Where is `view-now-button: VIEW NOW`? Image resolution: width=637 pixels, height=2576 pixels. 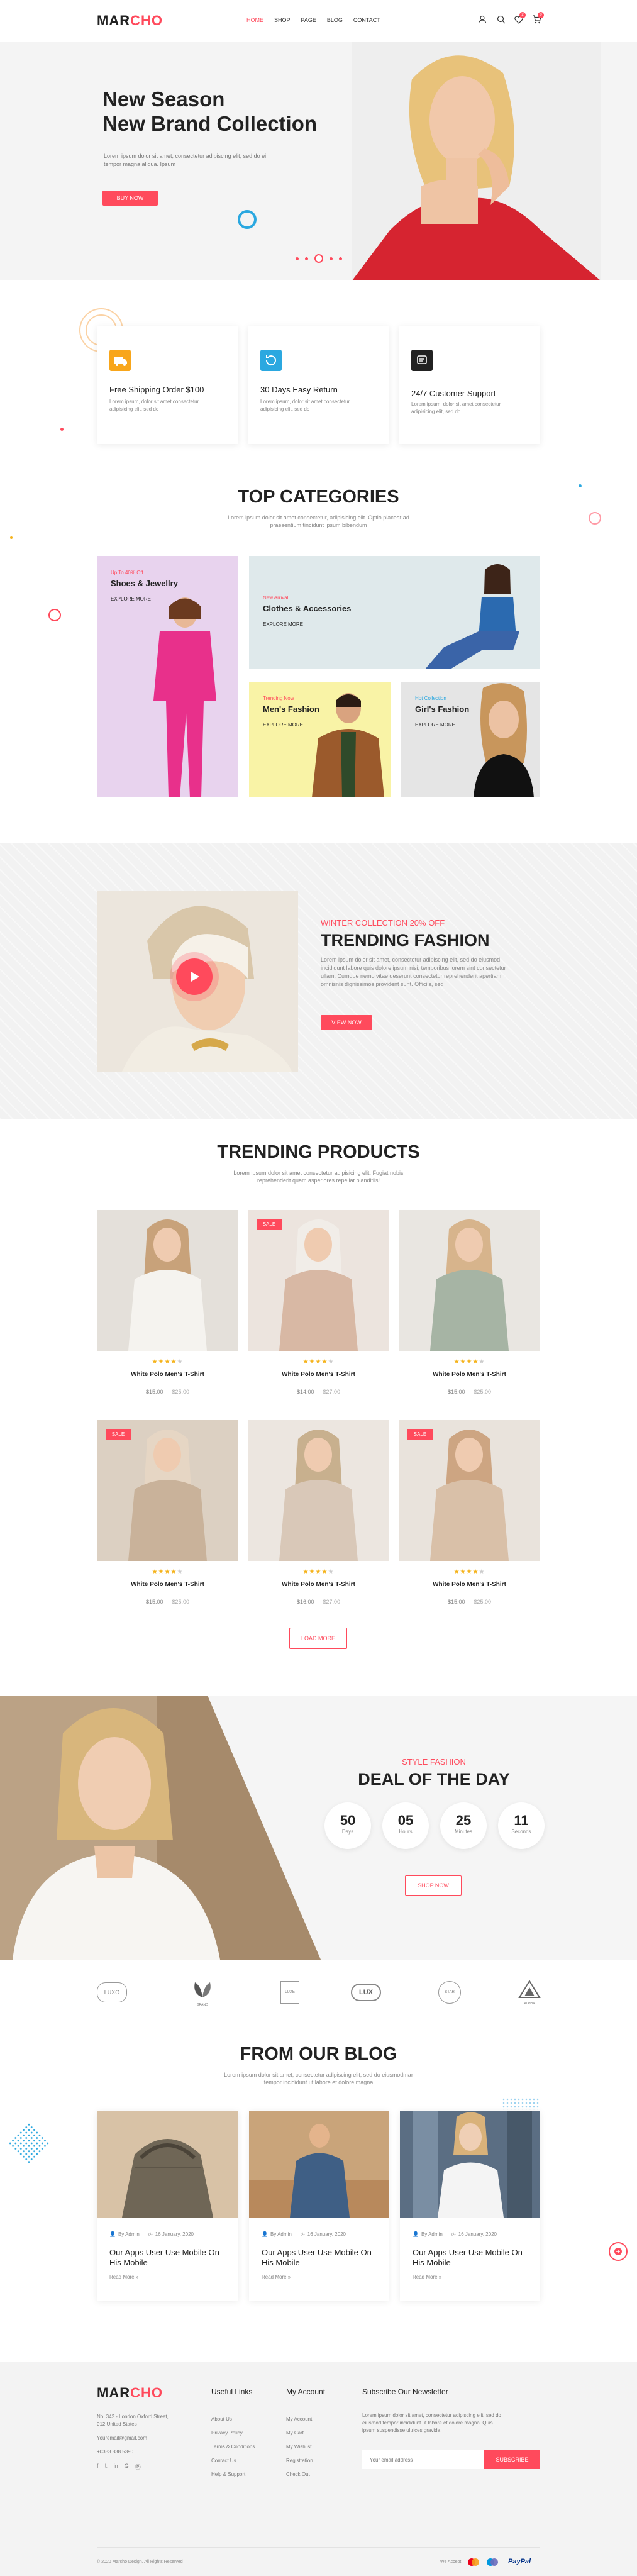 view-now-button: VIEW NOW is located at coordinates (347, 1022).